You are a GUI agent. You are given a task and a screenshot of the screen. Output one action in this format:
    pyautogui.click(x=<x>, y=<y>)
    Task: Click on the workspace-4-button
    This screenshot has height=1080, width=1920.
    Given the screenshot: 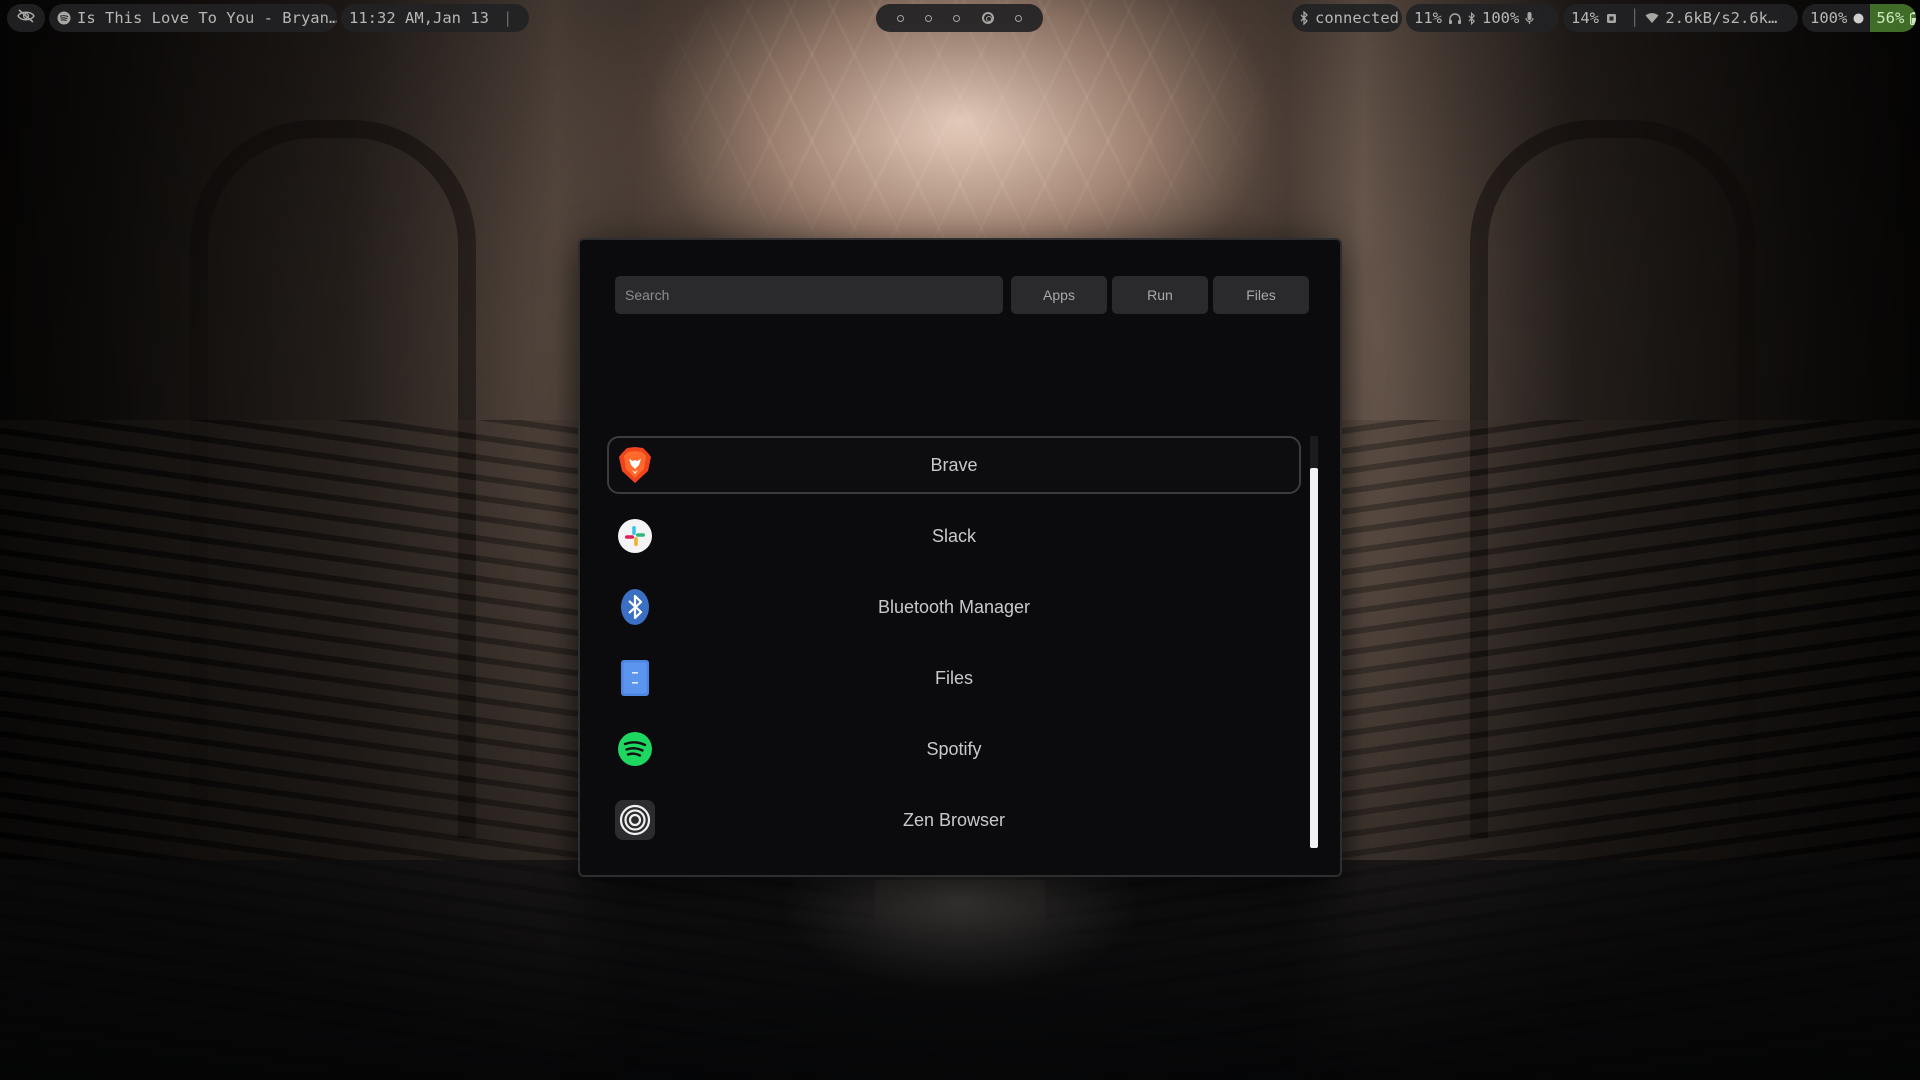 What is the action you would take?
    pyautogui.click(x=987, y=18)
    